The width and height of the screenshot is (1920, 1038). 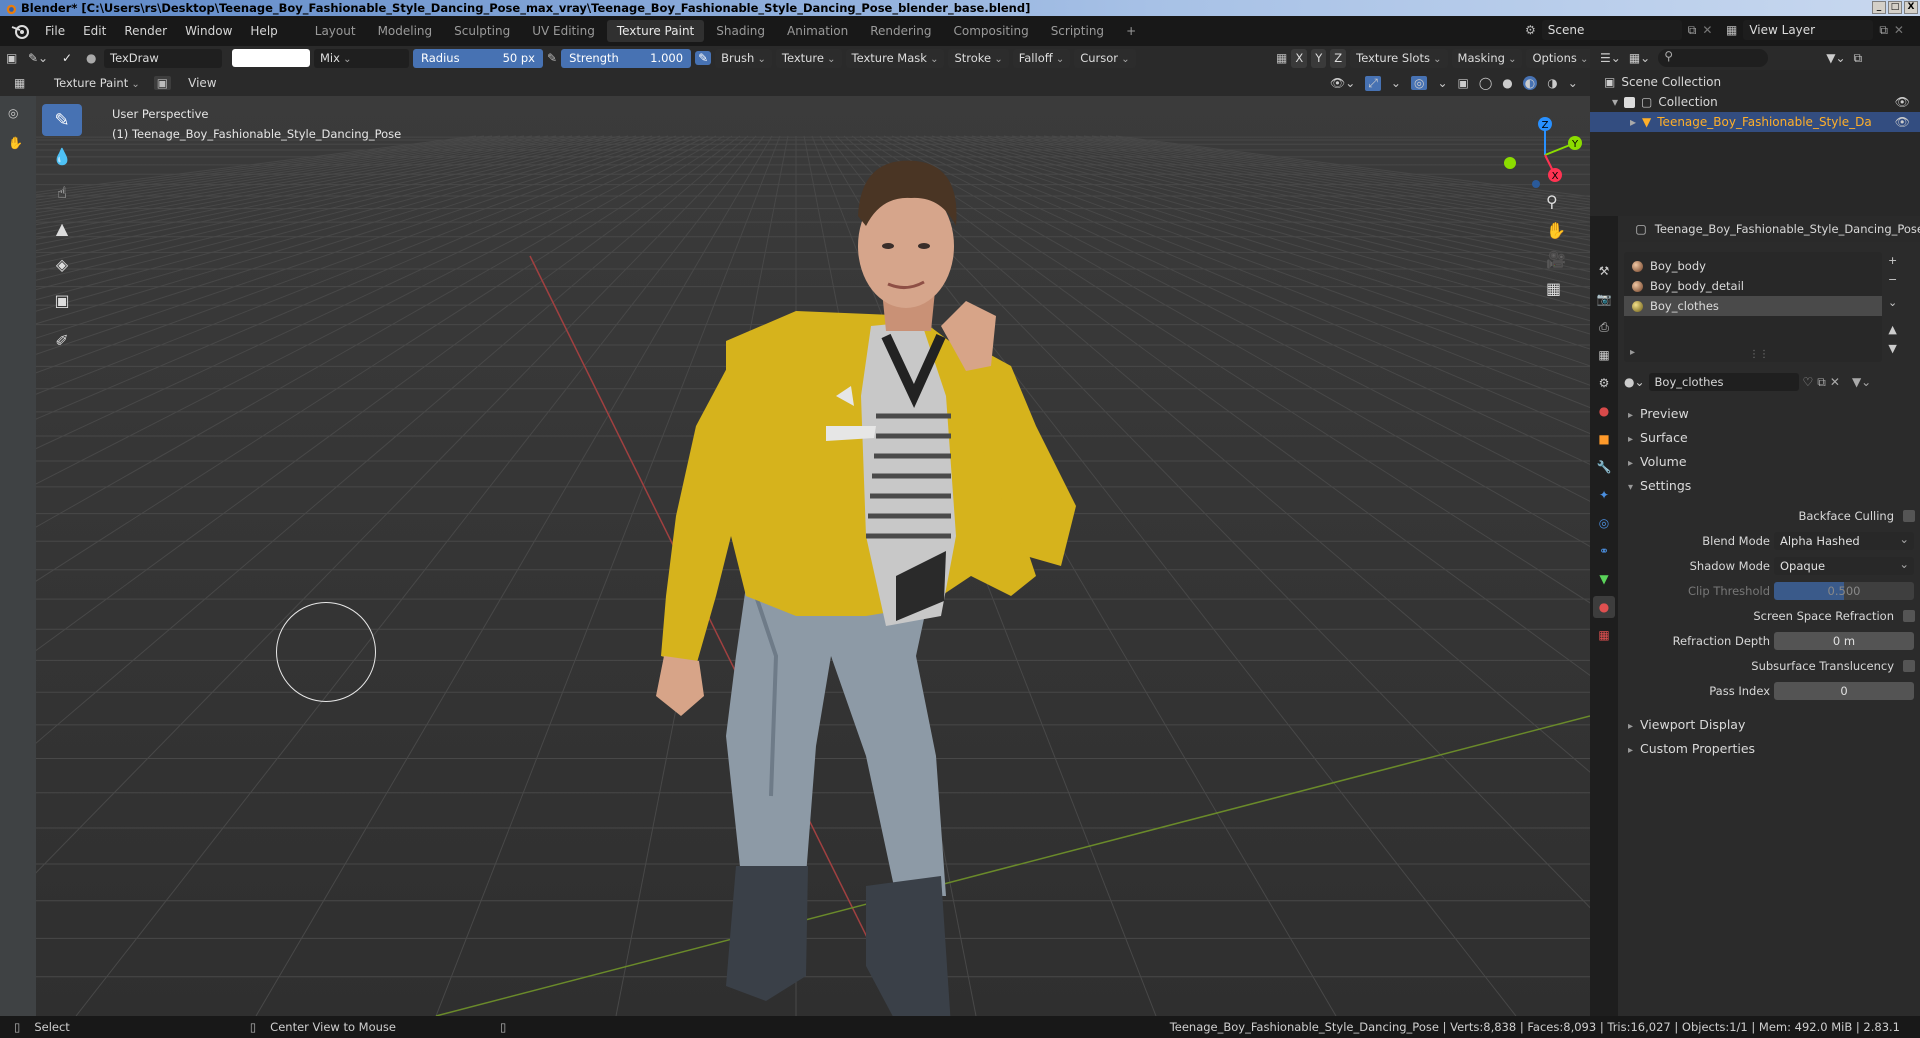 I want to click on filter-icon: ▼⌄, so click(x=1835, y=58).